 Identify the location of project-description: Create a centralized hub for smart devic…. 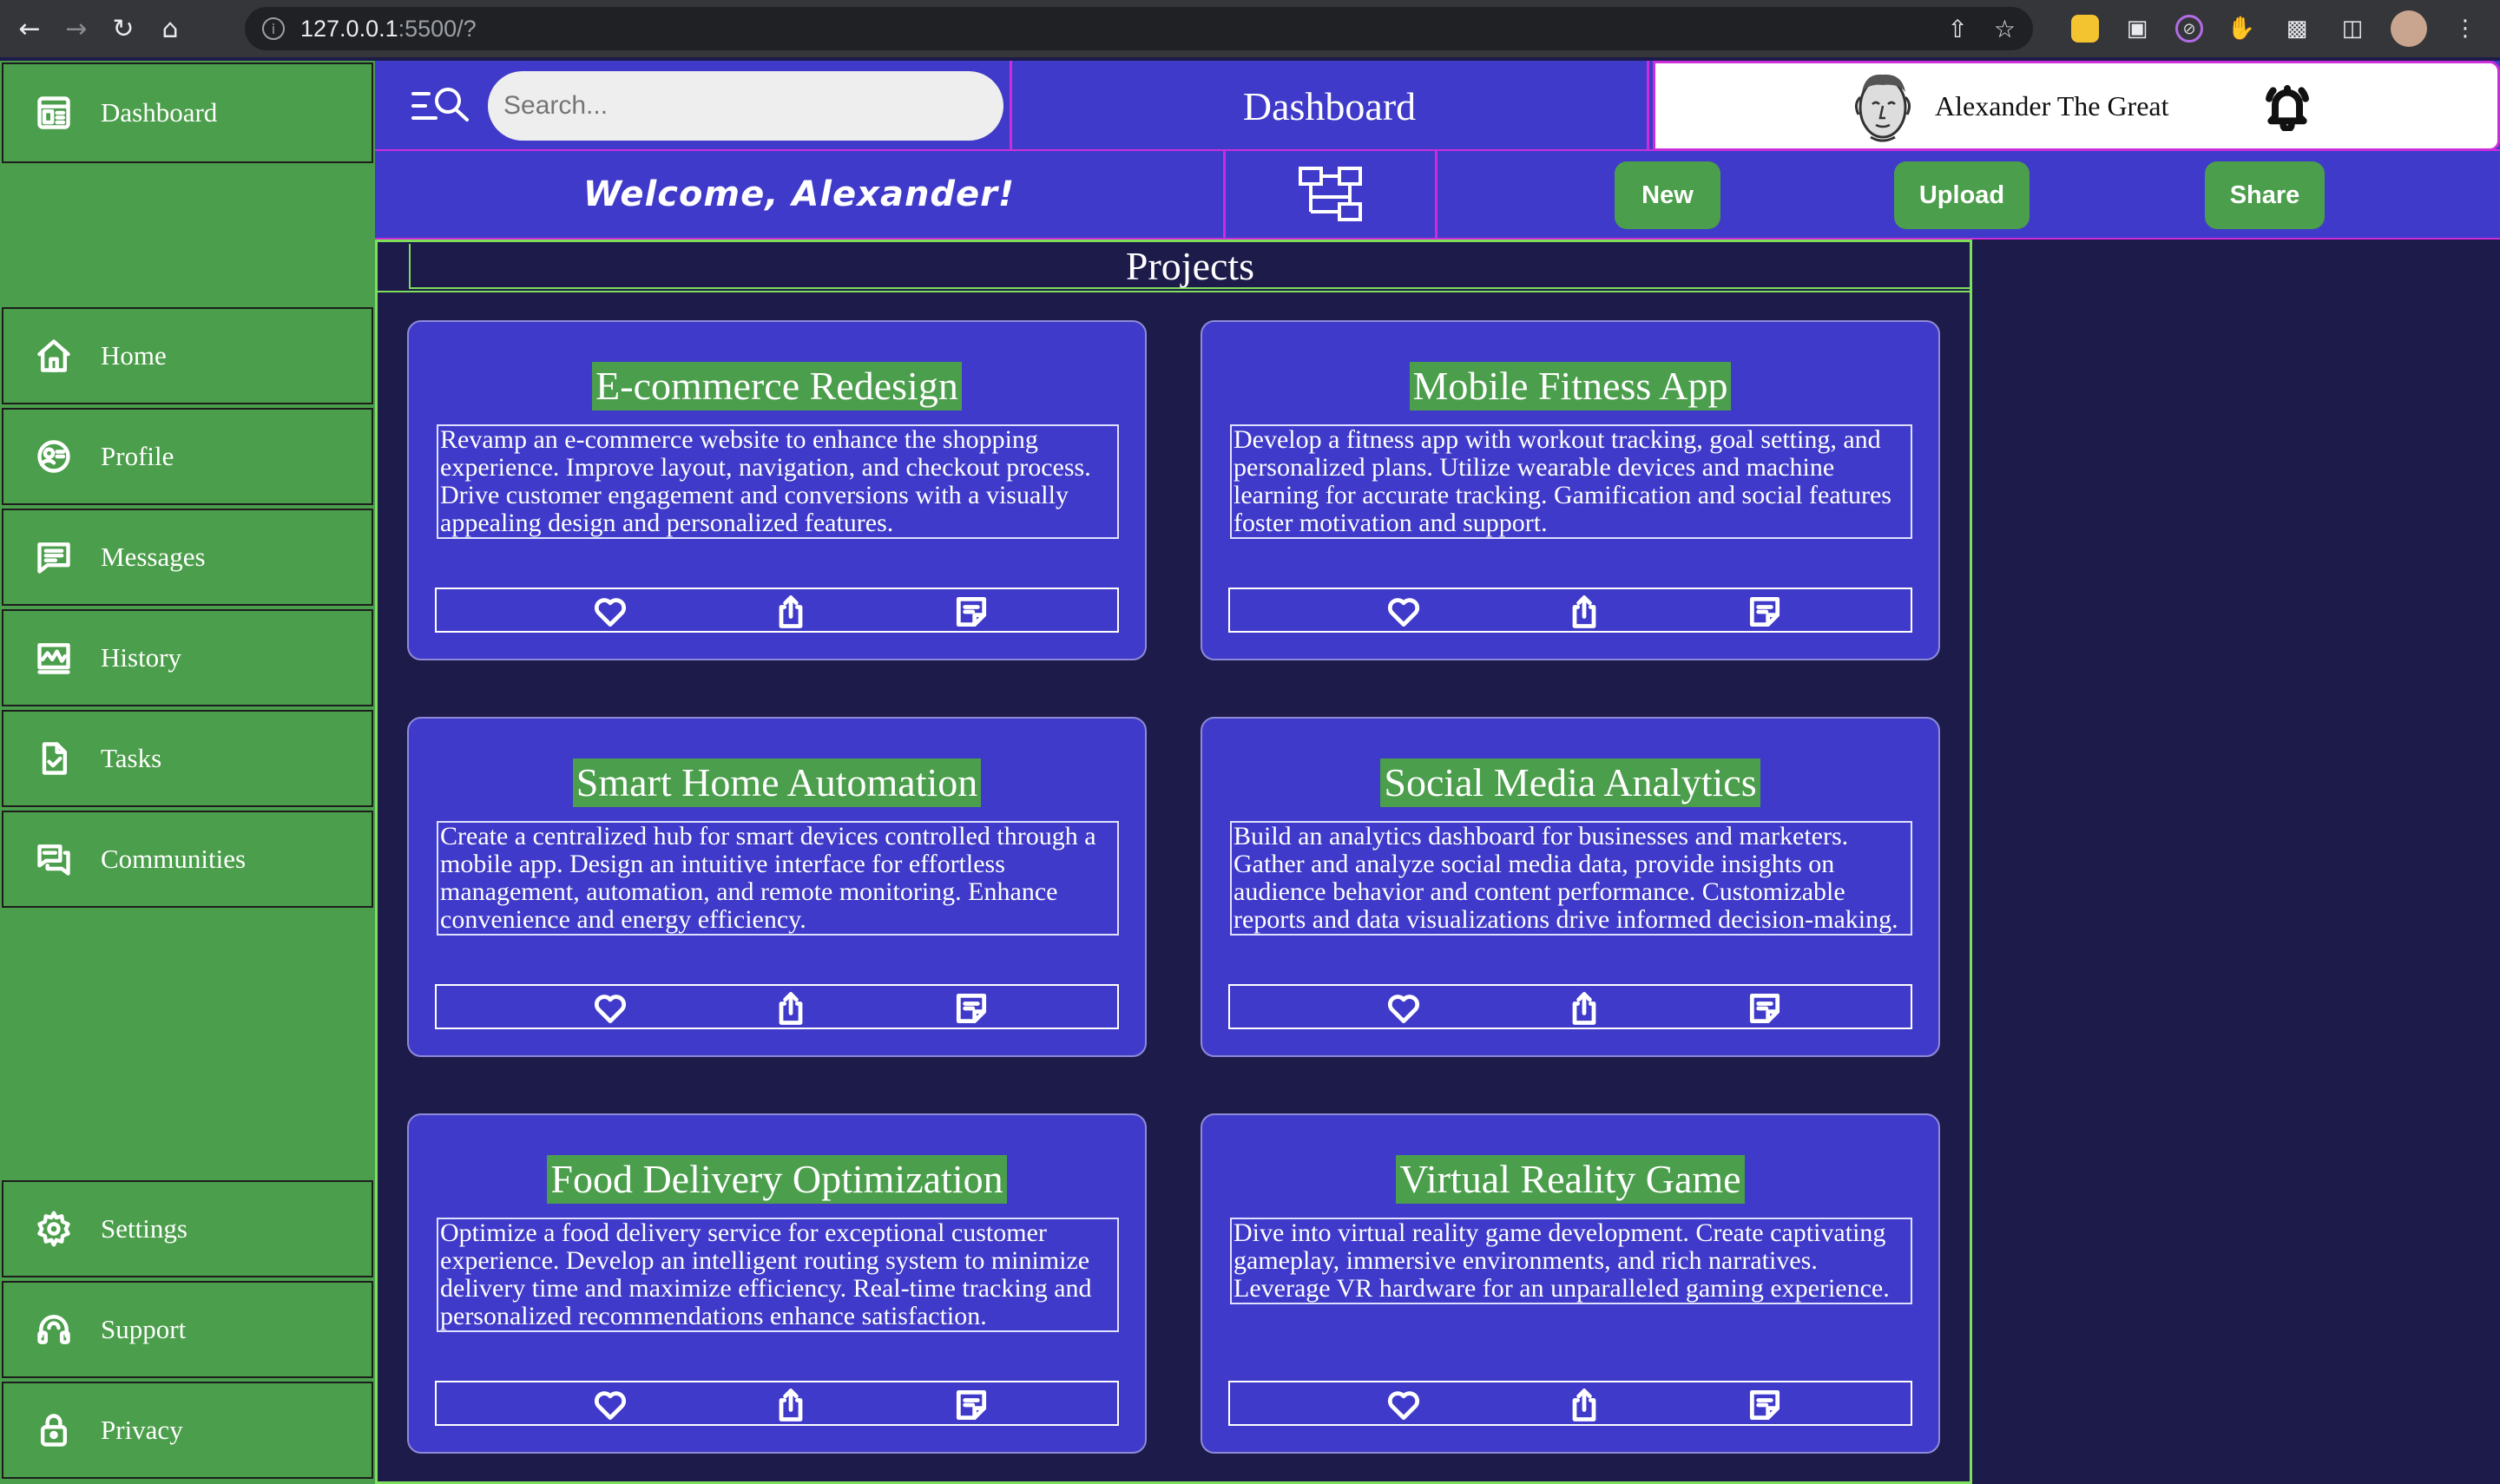
(778, 878).